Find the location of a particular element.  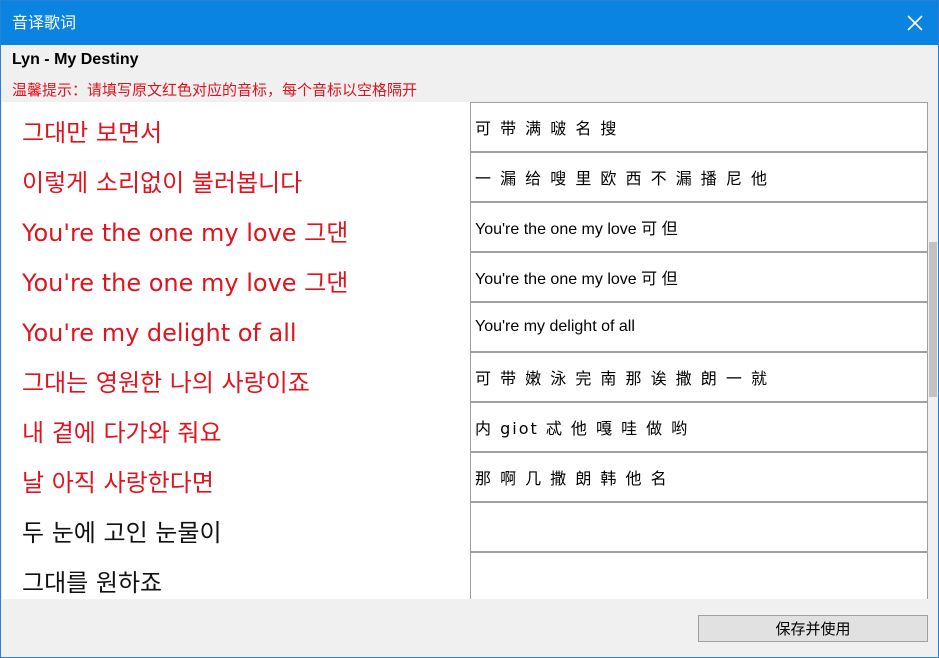

save-and-use-button: 保存并使用 is located at coordinates (813, 628).